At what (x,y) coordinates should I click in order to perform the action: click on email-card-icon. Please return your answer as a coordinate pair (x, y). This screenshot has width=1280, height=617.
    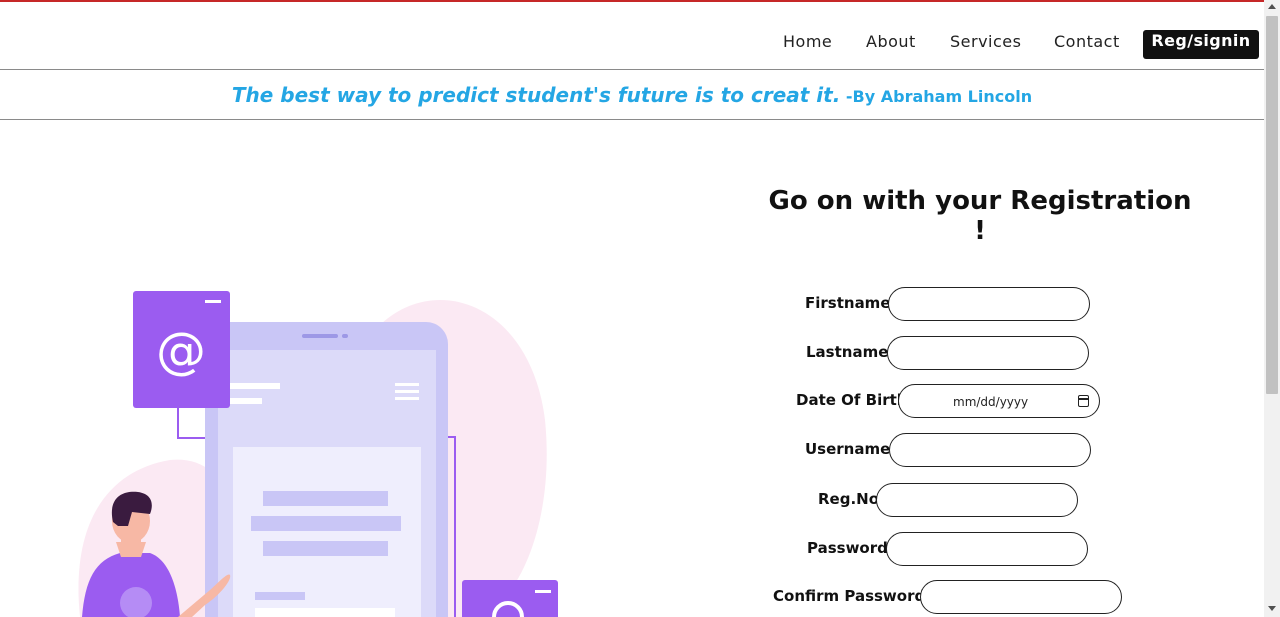
    Looking at the image, I should click on (510, 598).